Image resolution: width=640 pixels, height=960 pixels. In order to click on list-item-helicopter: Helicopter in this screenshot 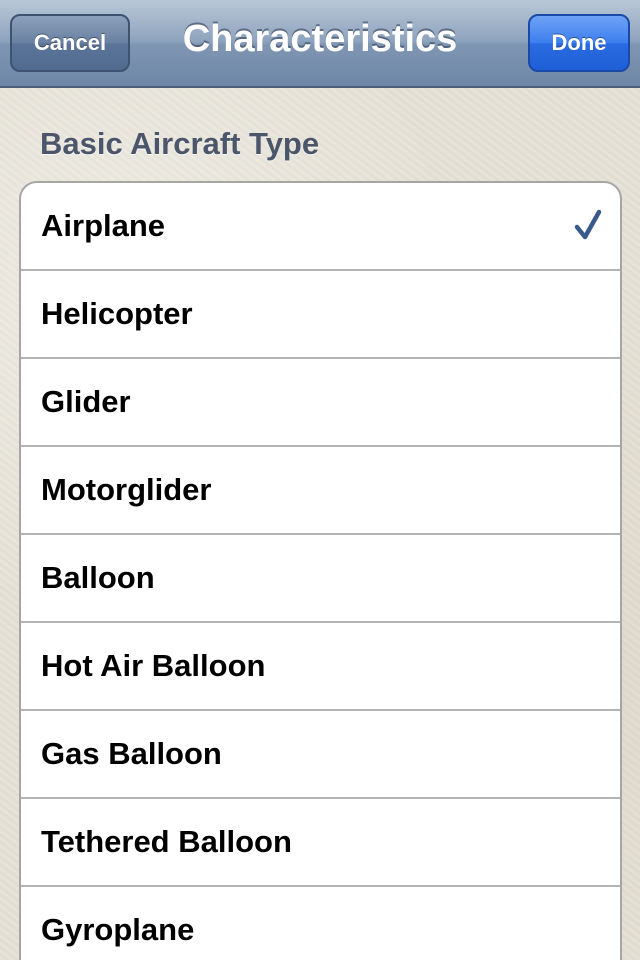, I will do `click(320, 315)`.